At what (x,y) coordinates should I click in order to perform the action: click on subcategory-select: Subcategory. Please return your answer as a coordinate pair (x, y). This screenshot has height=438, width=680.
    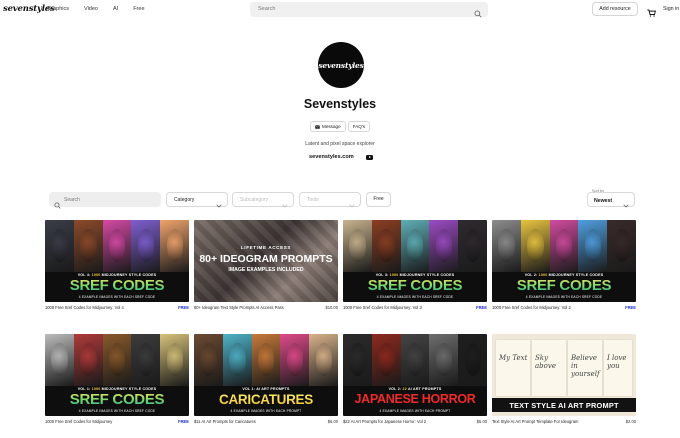
    Looking at the image, I should click on (263, 200).